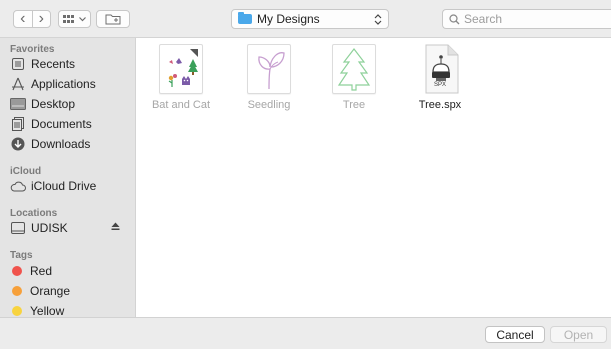 The height and width of the screenshot is (349, 611). What do you see at coordinates (354, 69) in the screenshot?
I see `tree-thumbnail` at bounding box center [354, 69].